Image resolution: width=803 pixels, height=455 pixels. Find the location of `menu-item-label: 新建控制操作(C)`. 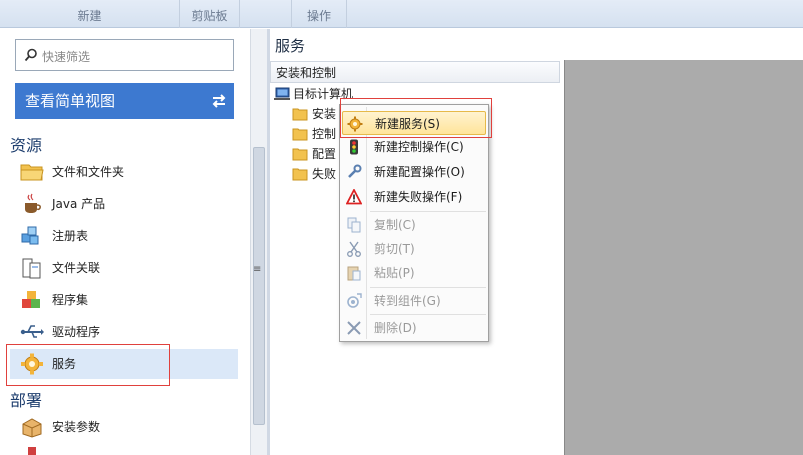

menu-item-label: 新建控制操作(C) is located at coordinates (419, 147).